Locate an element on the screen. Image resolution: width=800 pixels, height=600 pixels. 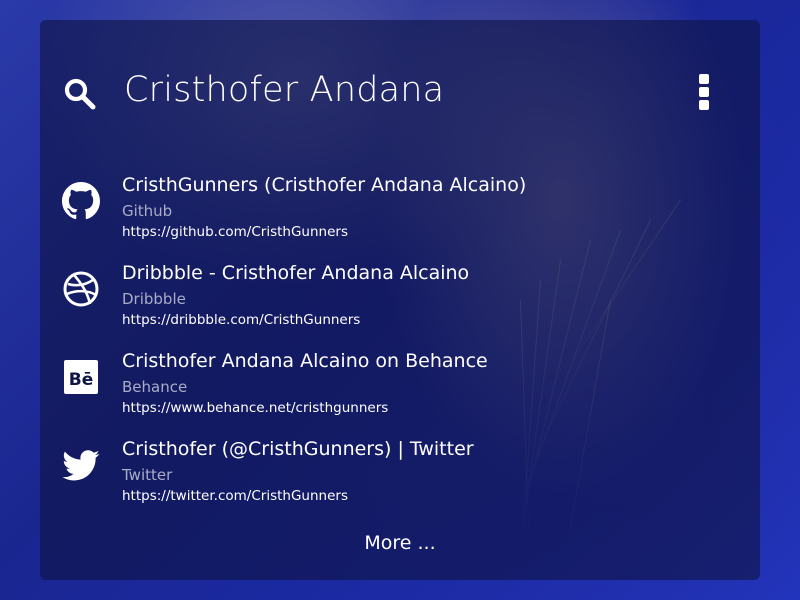
result-source: Dribbble is located at coordinates (154, 299).